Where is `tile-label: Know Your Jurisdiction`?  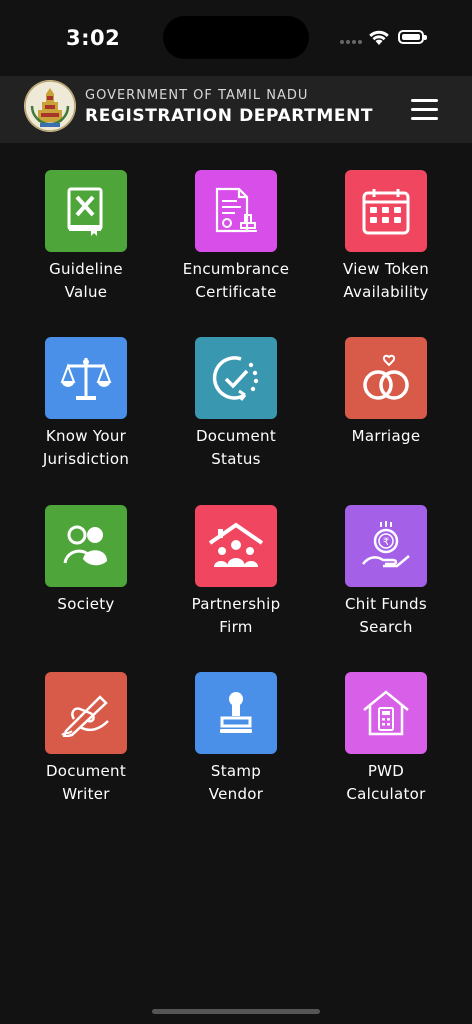
tile-label: Know Your Jurisdiction is located at coordinates (86, 447).